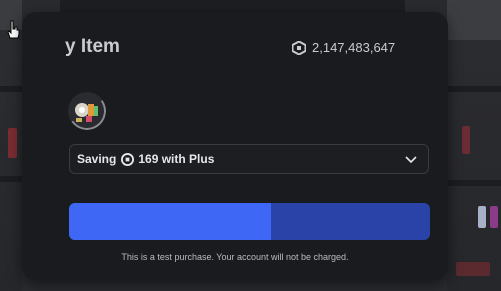  What do you see at coordinates (97, 159) in the screenshot?
I see `savings-prefix: Saving` at bounding box center [97, 159].